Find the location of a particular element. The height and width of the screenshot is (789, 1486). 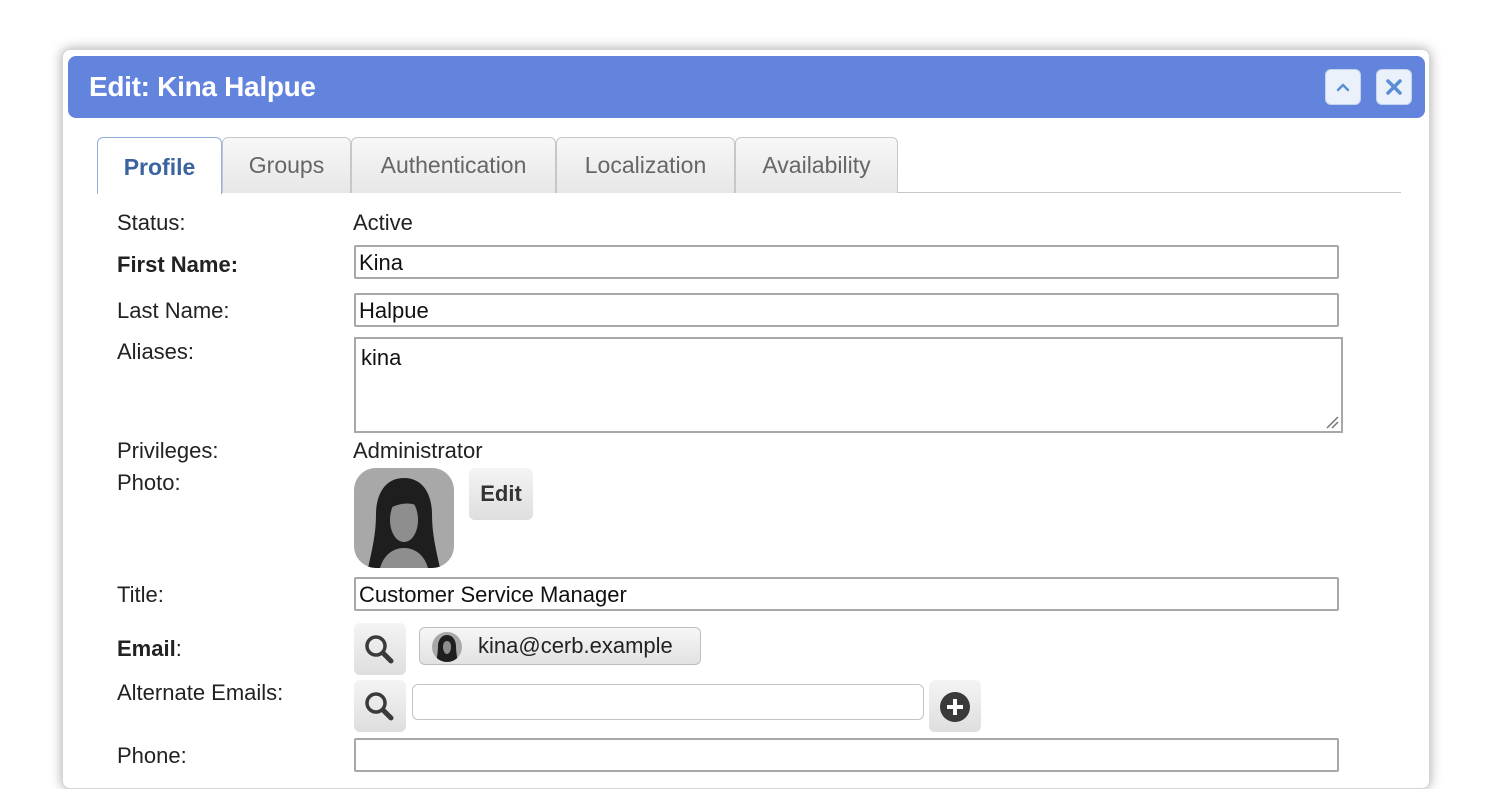

first-name-label: First Name: is located at coordinates (178, 264).